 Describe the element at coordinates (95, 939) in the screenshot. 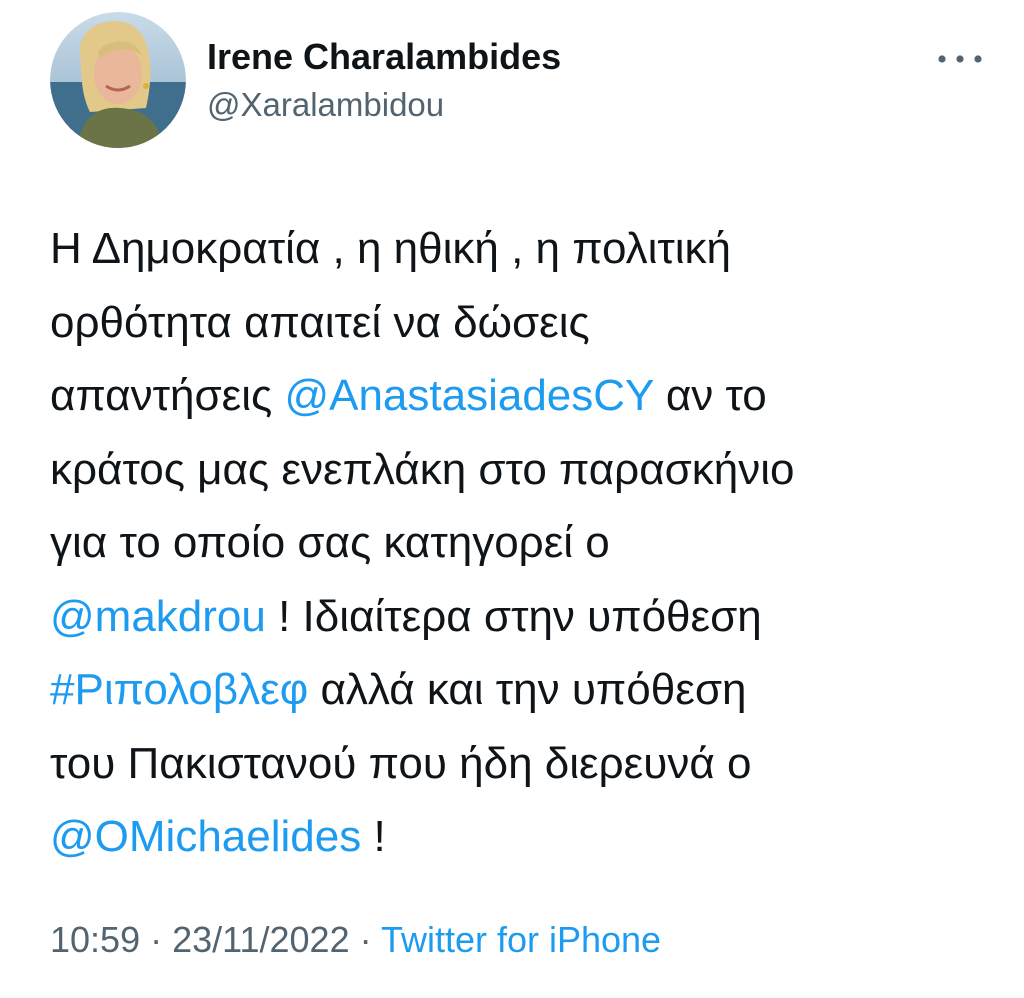

I see `tweet-time: 10:59` at that location.